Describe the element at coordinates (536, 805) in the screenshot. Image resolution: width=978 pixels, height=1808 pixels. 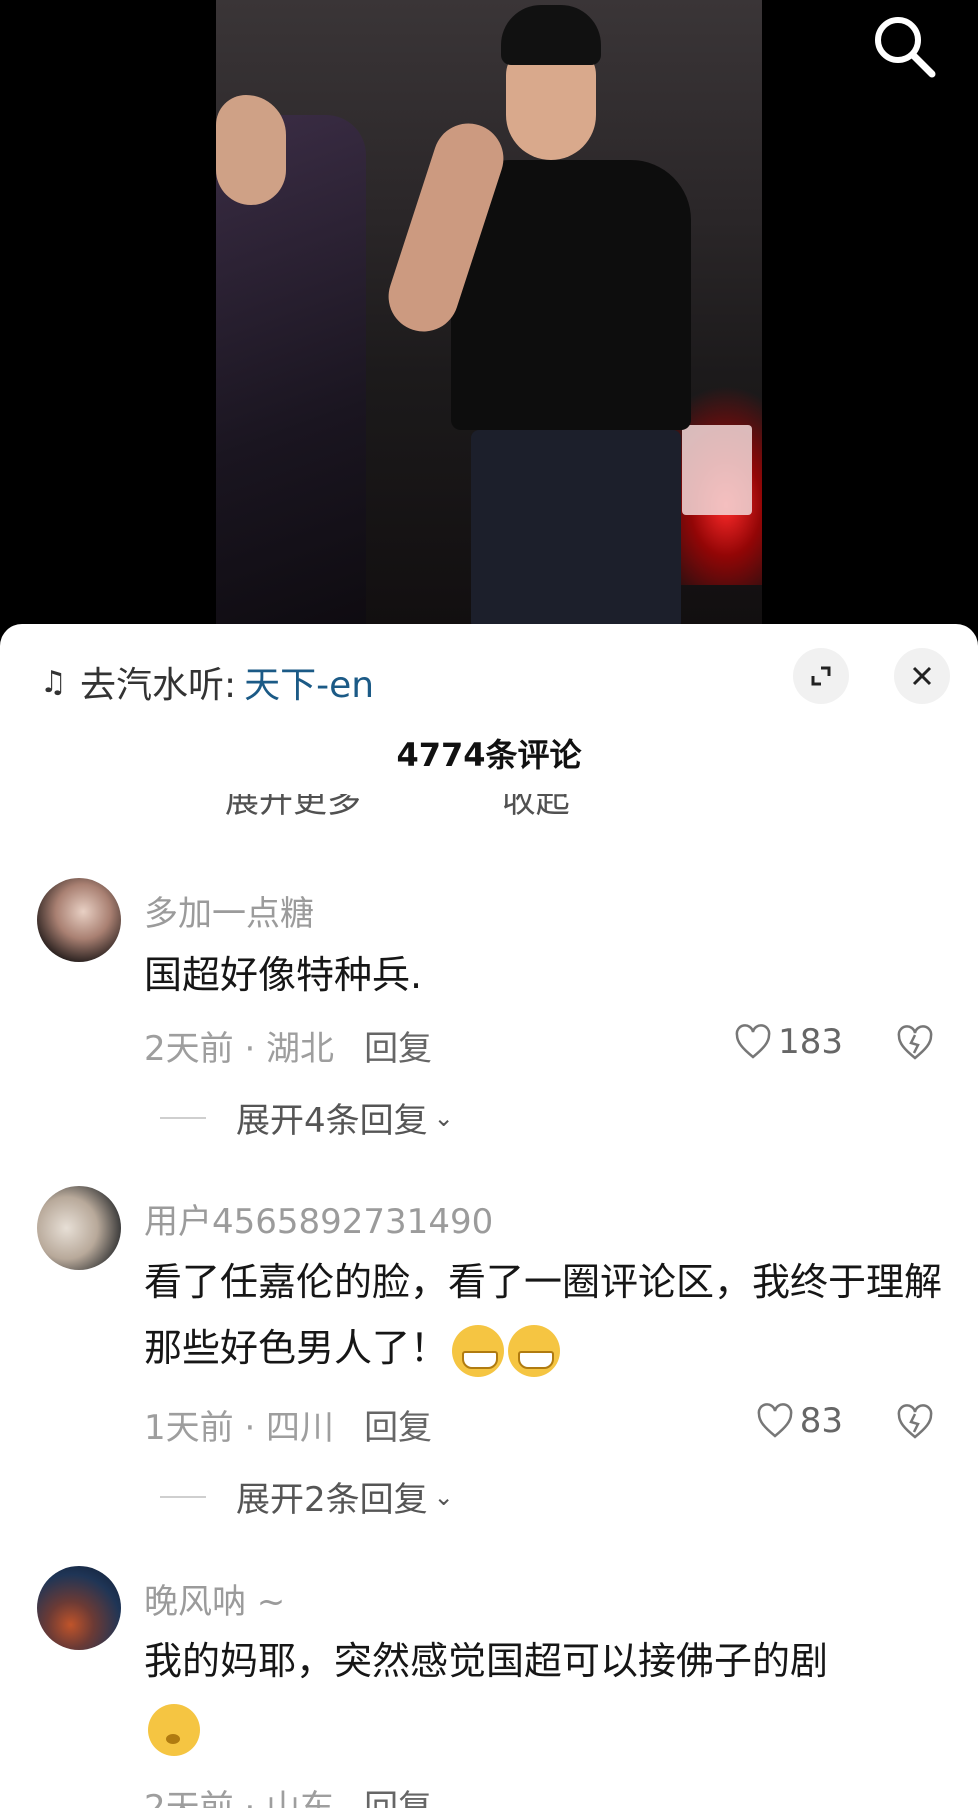
I see `cutoff-collapse: 收起` at that location.